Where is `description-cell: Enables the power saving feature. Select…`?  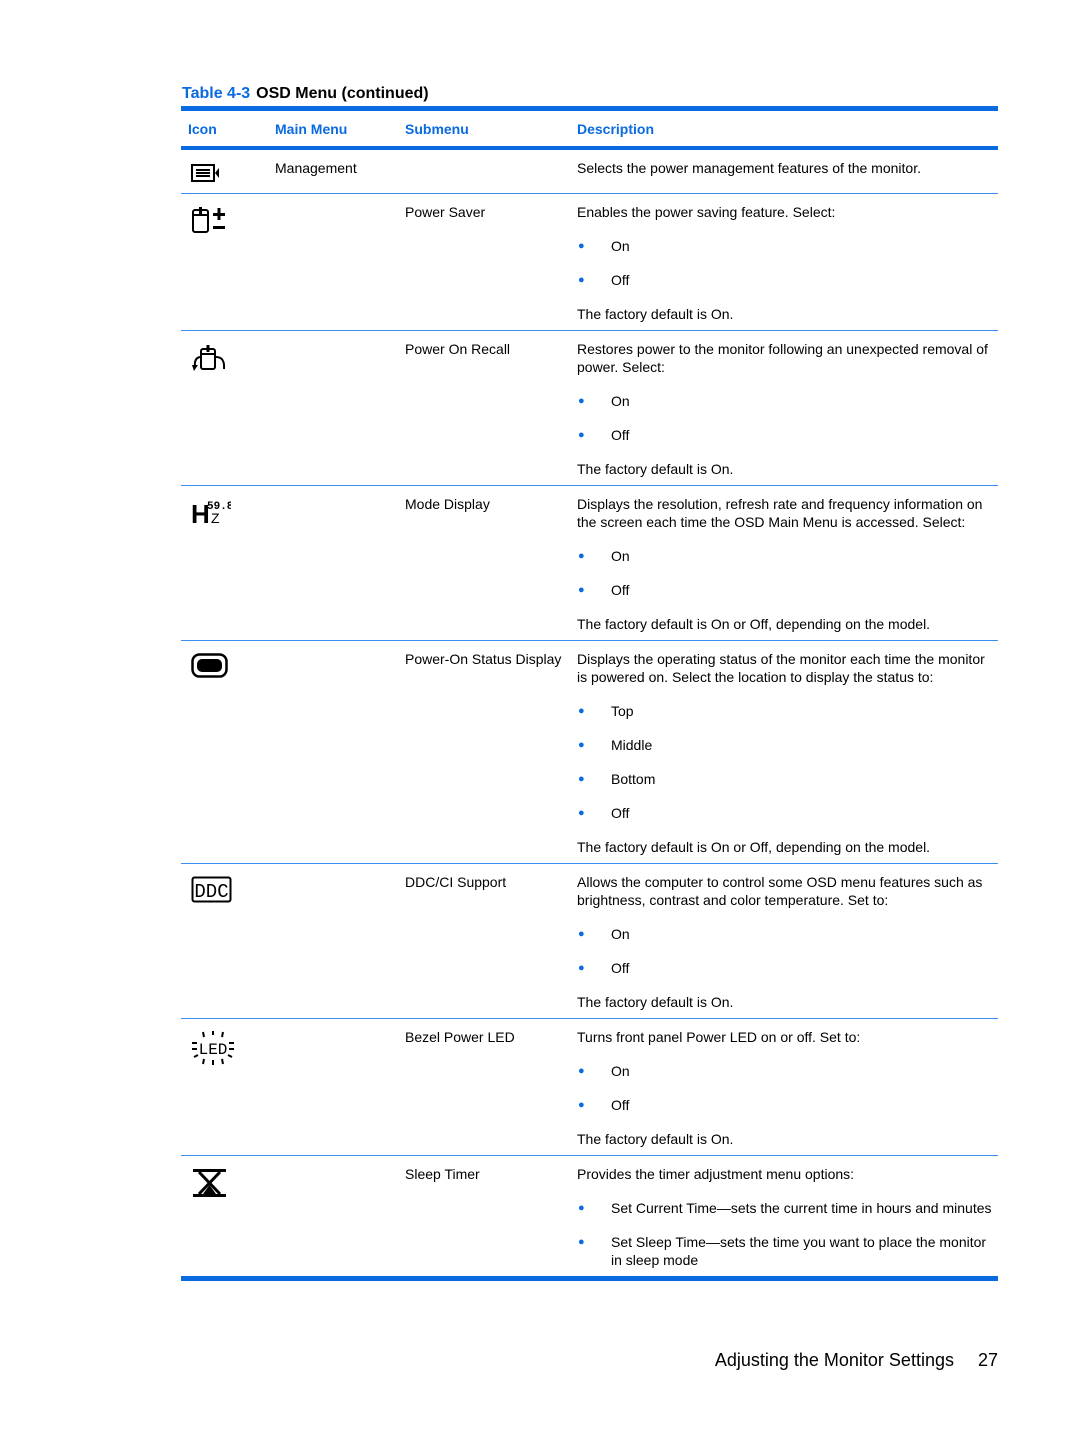 description-cell: Enables the power saving feature. Select… is located at coordinates (787, 262).